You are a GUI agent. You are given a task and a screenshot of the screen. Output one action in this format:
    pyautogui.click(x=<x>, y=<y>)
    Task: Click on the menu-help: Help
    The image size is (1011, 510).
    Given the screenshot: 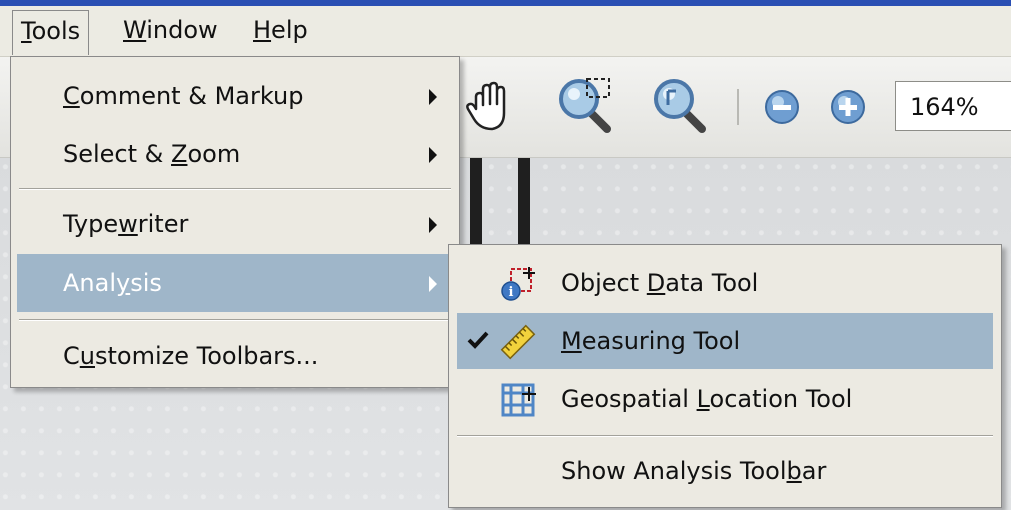 What is the action you would take?
    pyautogui.click(x=280, y=30)
    